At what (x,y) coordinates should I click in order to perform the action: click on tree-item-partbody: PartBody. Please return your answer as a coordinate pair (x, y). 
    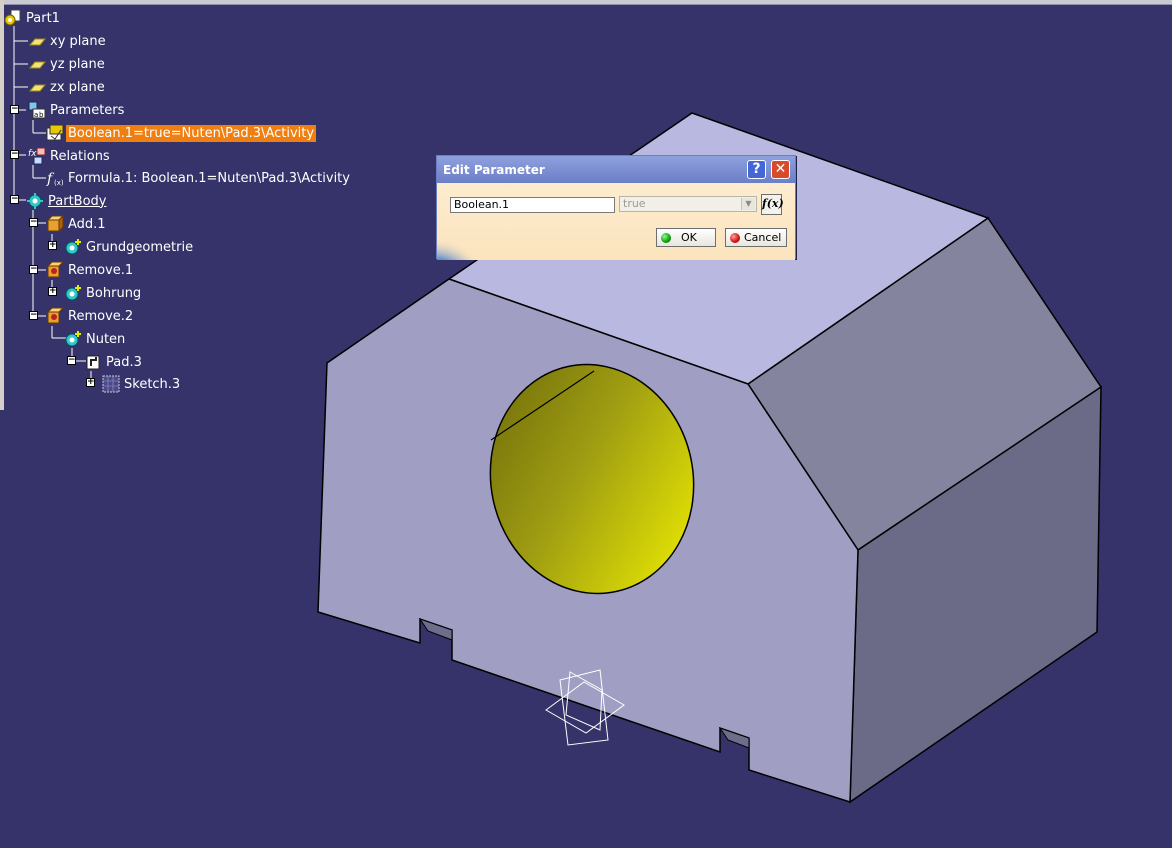
    Looking at the image, I should click on (67, 201).